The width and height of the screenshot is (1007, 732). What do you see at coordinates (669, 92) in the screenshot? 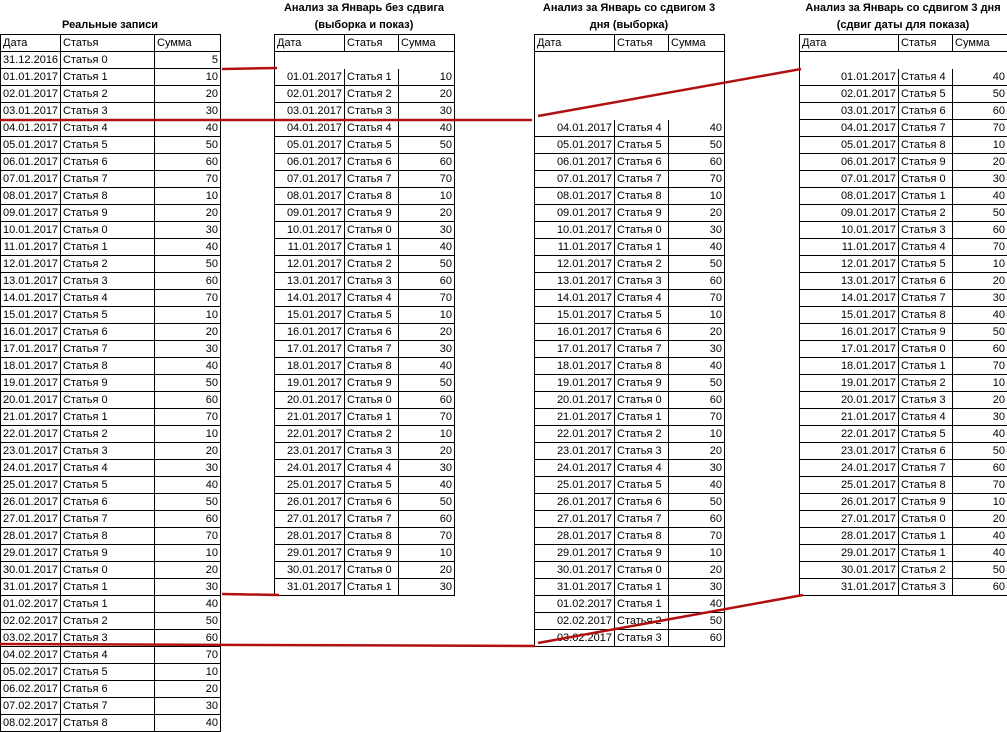
I see `annotation-line-shift-start-diagonal` at bounding box center [669, 92].